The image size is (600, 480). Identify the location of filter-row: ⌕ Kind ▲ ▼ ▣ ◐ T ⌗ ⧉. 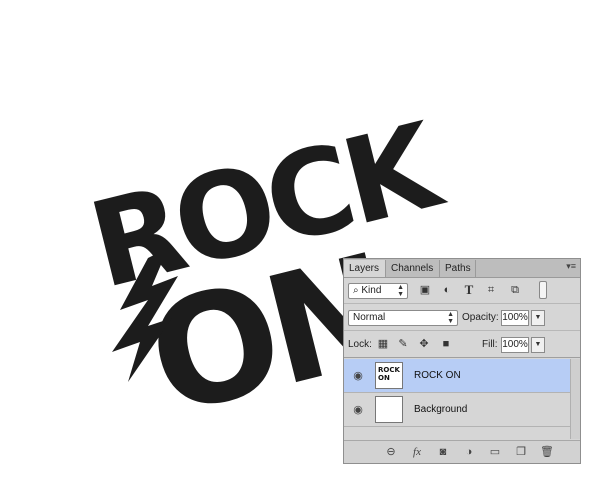
(462, 291).